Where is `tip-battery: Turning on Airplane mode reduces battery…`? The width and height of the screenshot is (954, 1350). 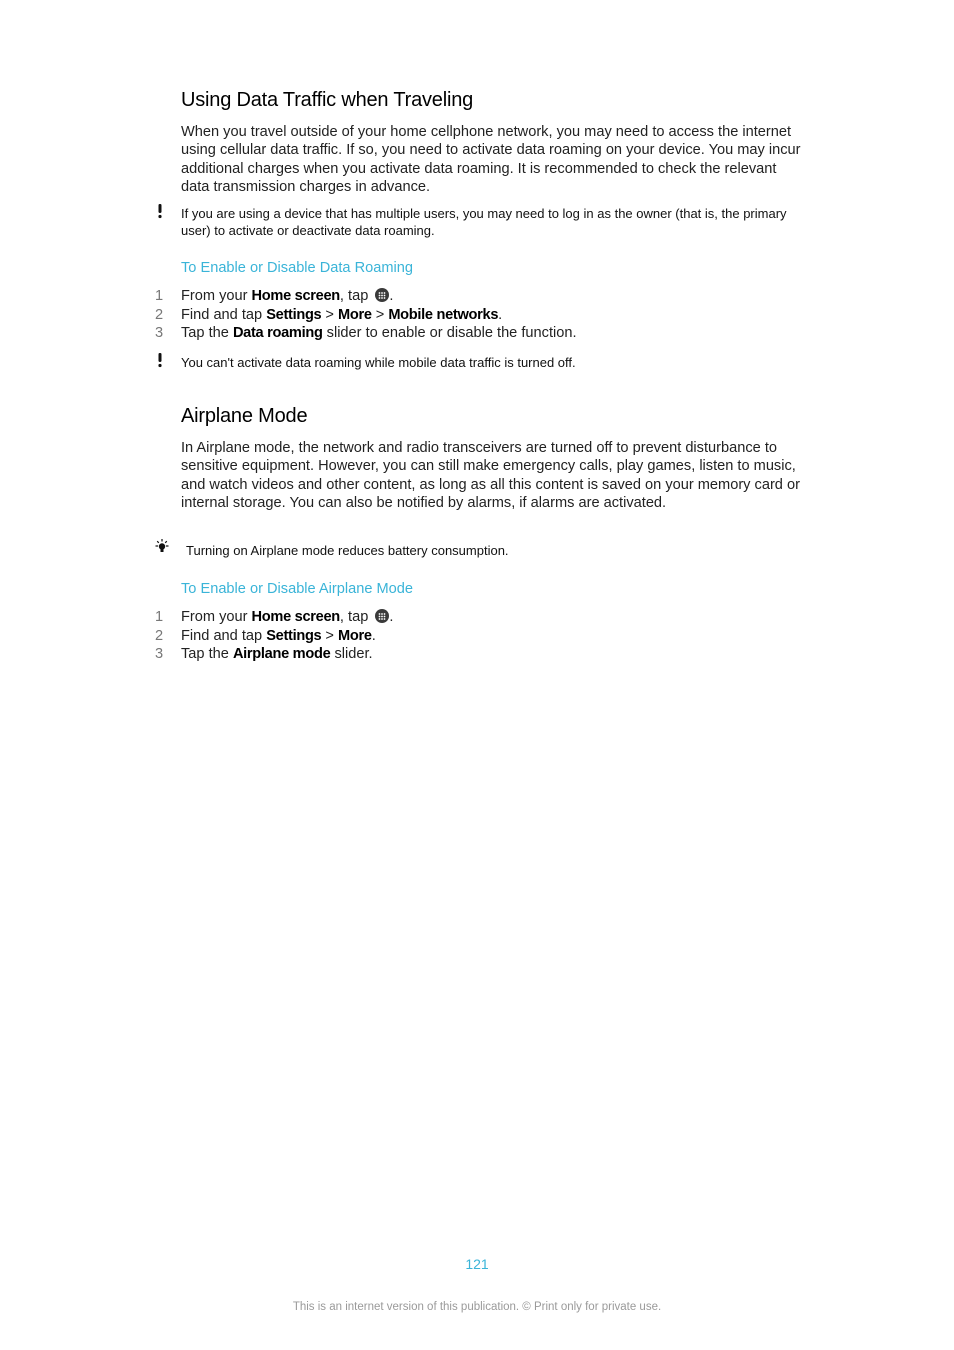 tip-battery: Turning on Airplane mode reduces battery… is located at coordinates (347, 550).